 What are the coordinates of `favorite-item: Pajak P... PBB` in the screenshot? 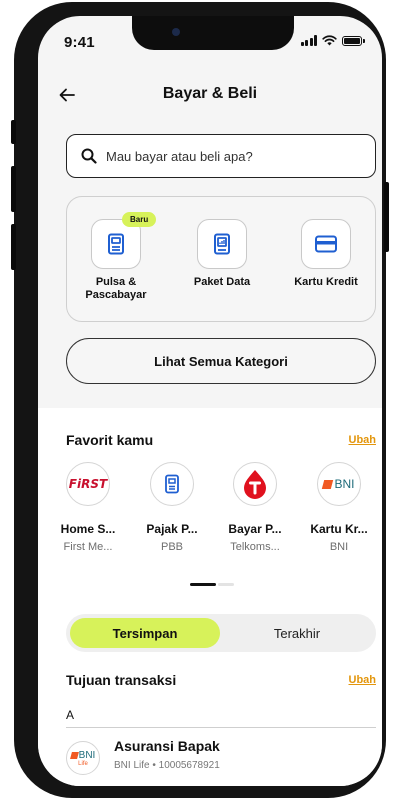 It's located at (172, 507).